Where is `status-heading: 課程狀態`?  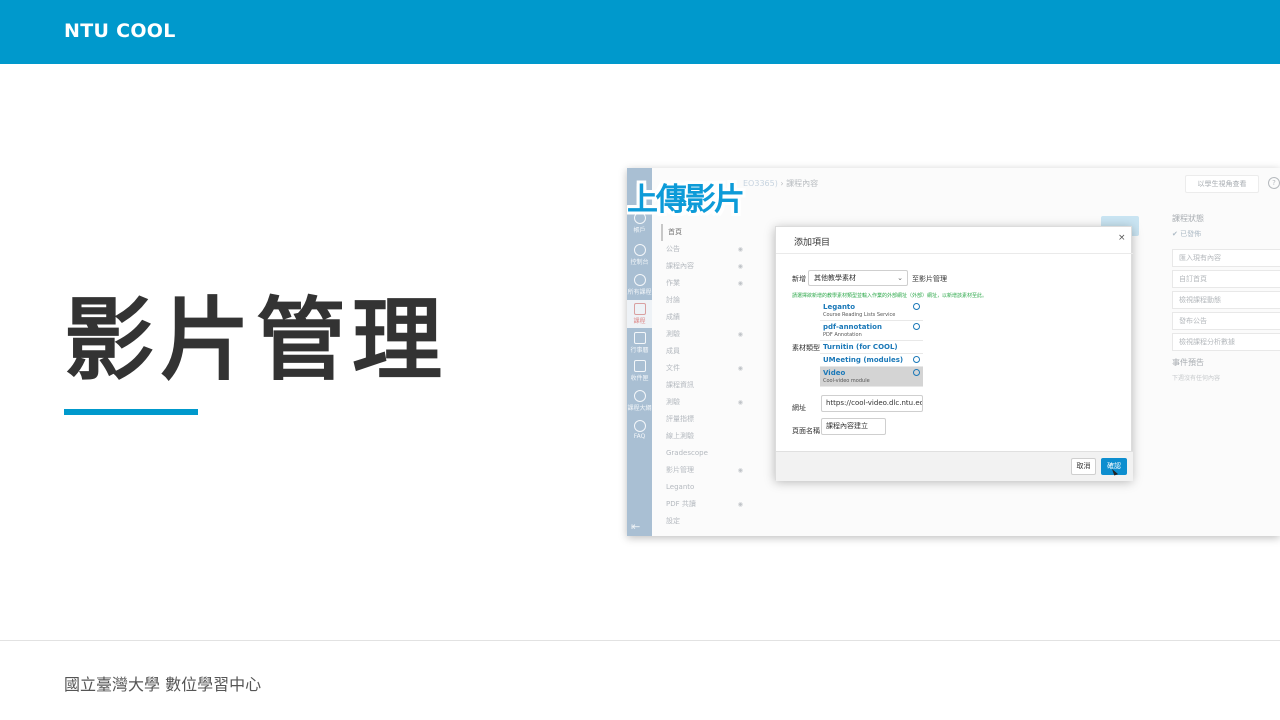
status-heading: 課程狀態 is located at coordinates (1188, 218).